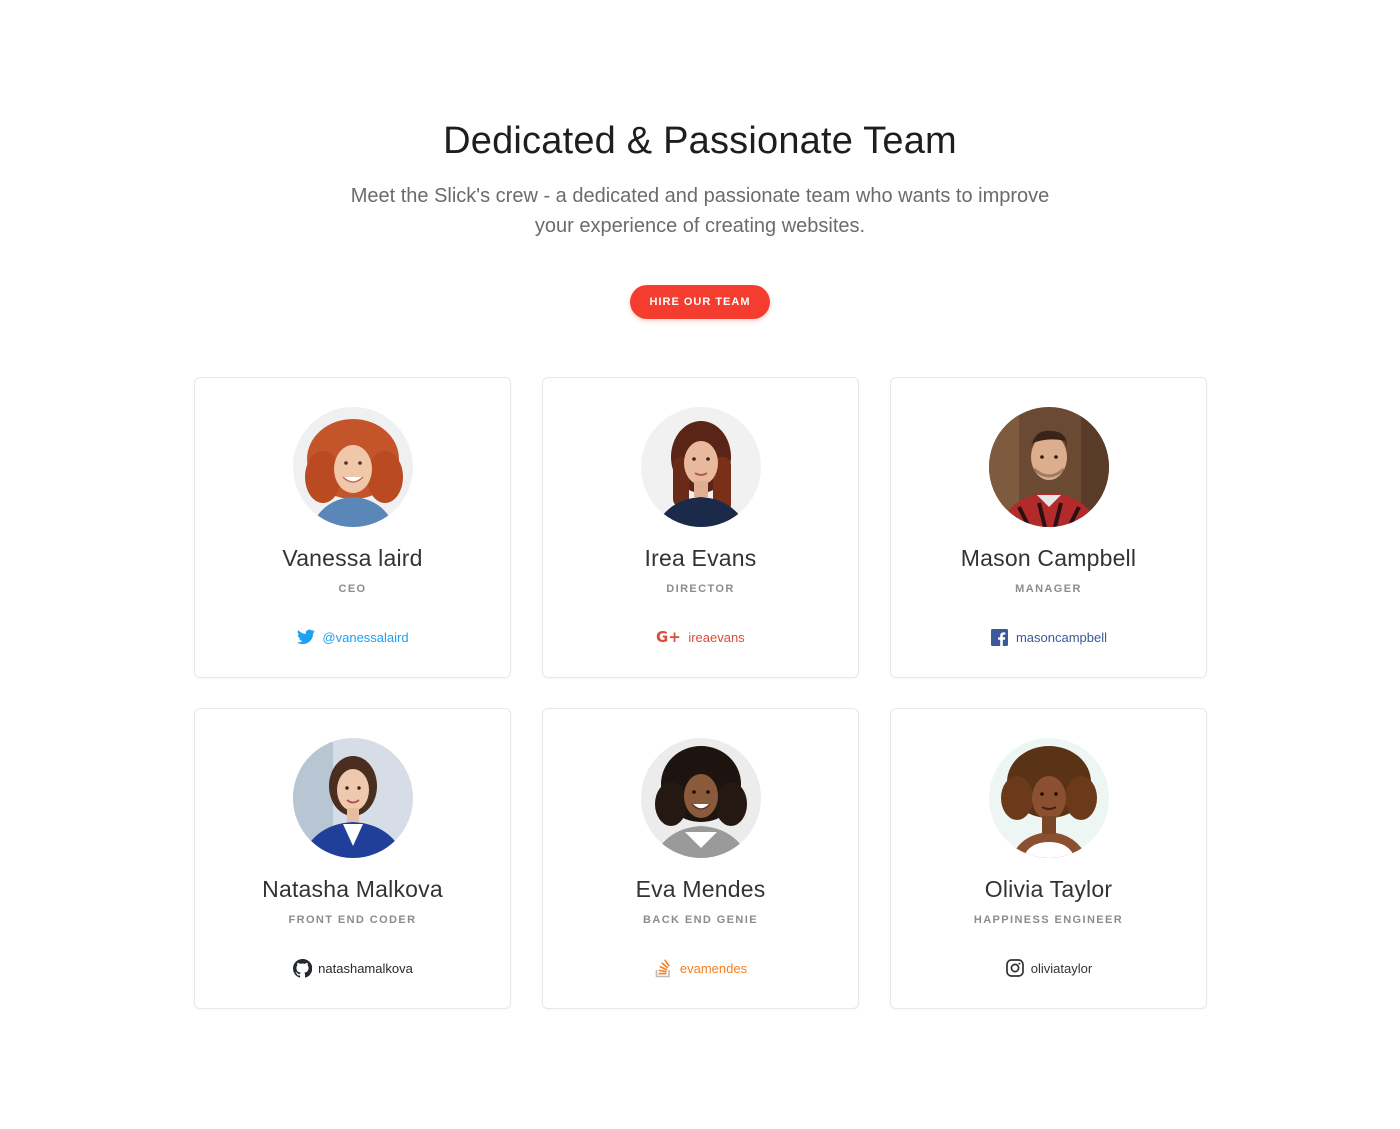  I want to click on team-card: Vanessa laird CEO @vanessalaird, so click(352, 527).